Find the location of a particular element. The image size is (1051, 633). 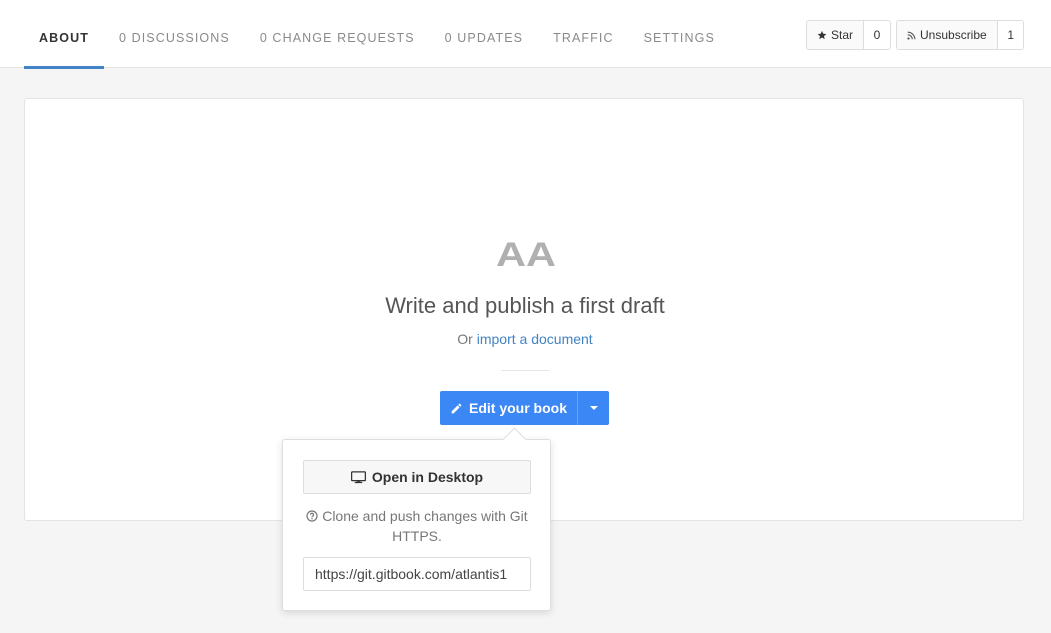

watchers-count: 1 is located at coordinates (1010, 35).